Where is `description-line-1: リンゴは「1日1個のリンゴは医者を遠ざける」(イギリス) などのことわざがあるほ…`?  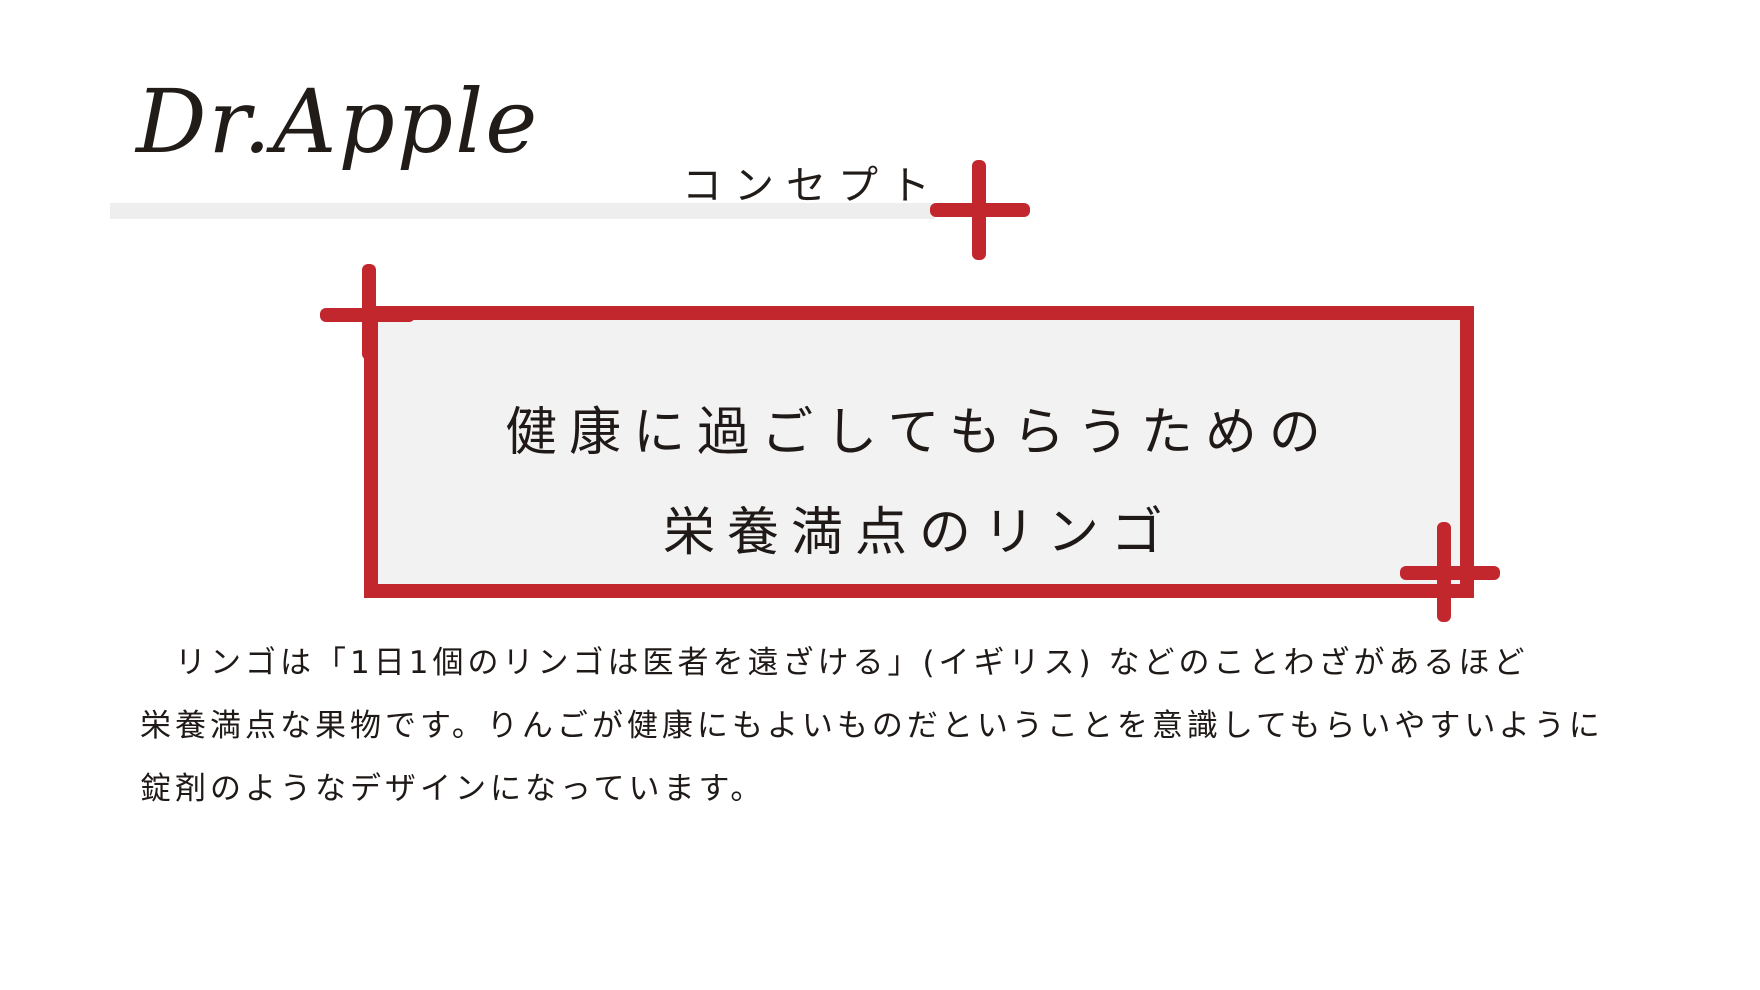 description-line-1: リンゴは「1日1個のリンゴは医者を遠ざける」(イギリス) などのことわざがあるほ… is located at coordinates (834, 663).